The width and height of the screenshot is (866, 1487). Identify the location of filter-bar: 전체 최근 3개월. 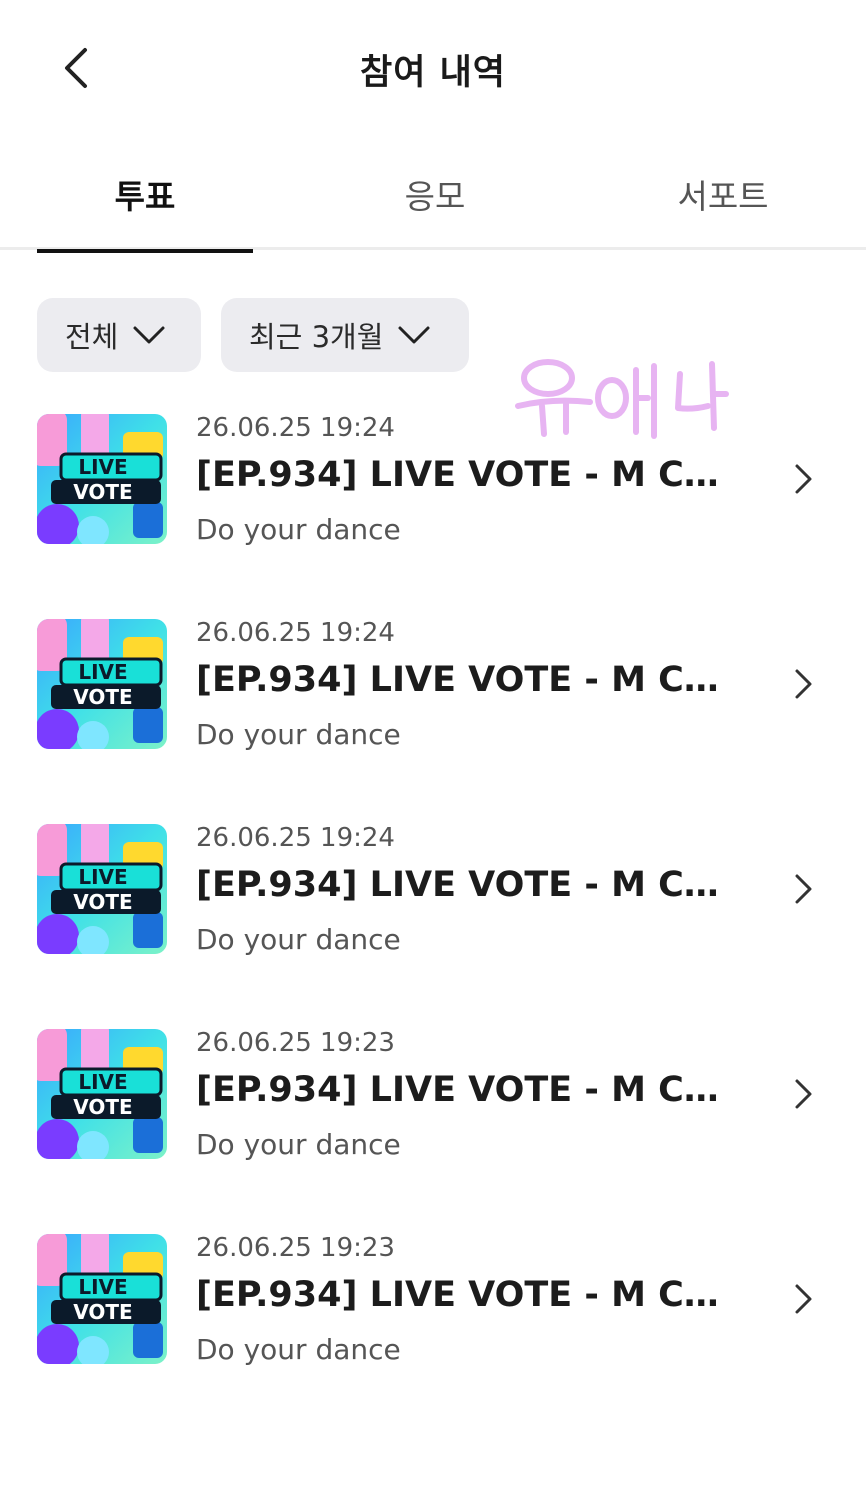
(253, 335).